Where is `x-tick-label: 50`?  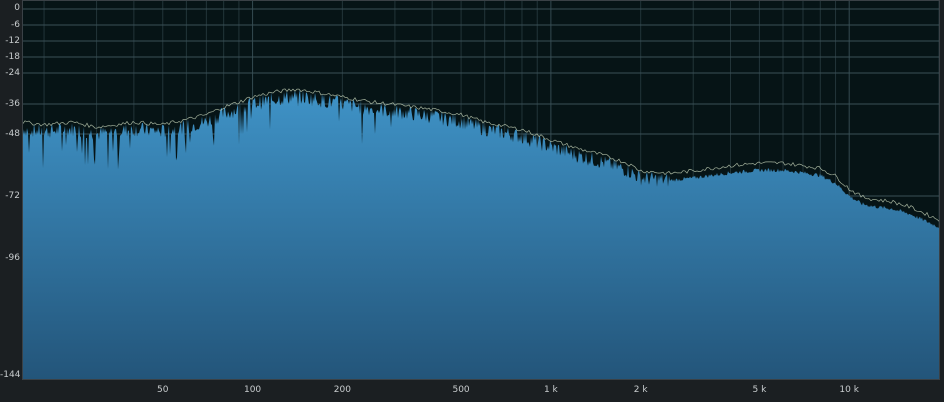
x-tick-label: 50 is located at coordinates (163, 390).